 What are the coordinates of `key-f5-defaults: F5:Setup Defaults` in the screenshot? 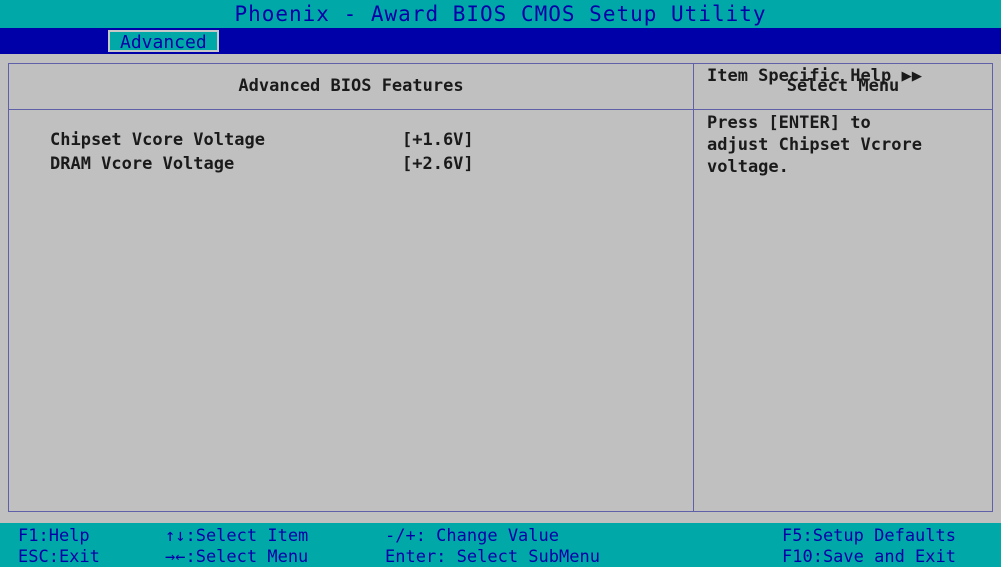 It's located at (869, 536).